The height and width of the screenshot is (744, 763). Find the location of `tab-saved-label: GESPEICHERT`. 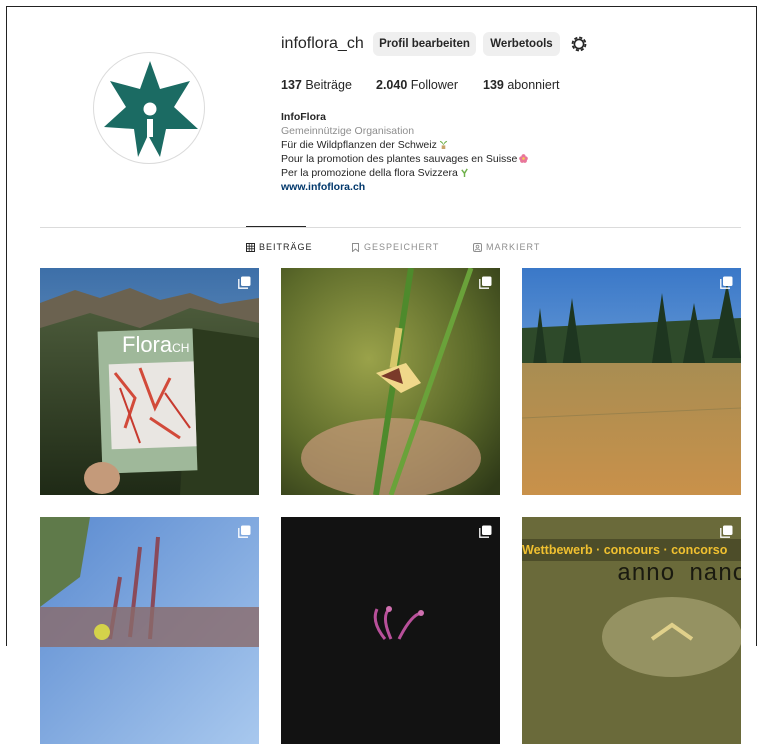

tab-saved-label: GESPEICHERT is located at coordinates (402, 247).